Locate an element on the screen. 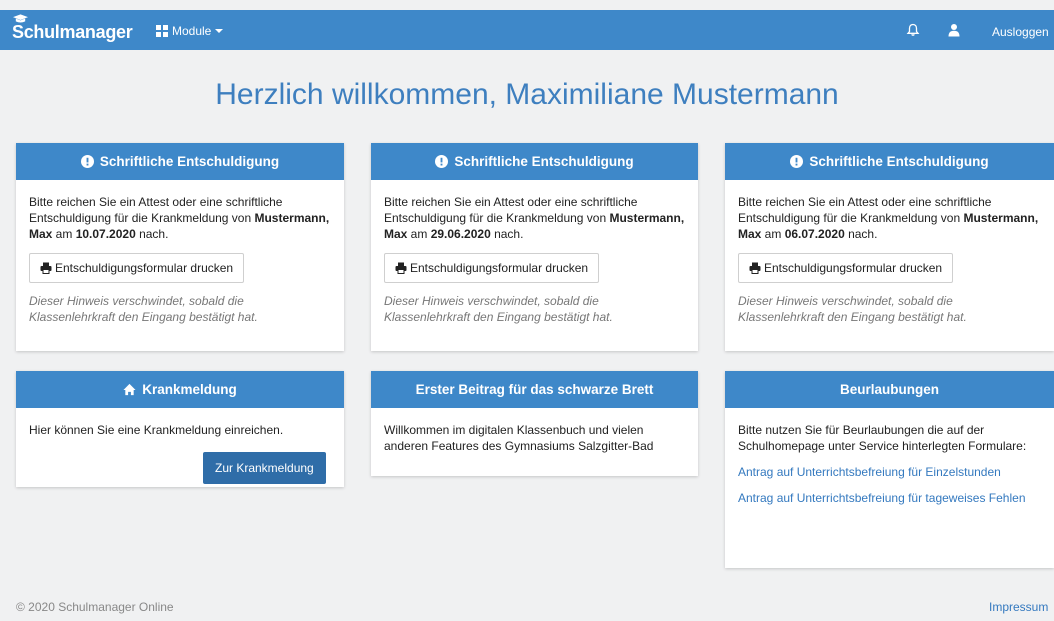 Image resolution: width=1054 pixels, height=621 pixels. card-header: Krankmeldung is located at coordinates (180, 389).